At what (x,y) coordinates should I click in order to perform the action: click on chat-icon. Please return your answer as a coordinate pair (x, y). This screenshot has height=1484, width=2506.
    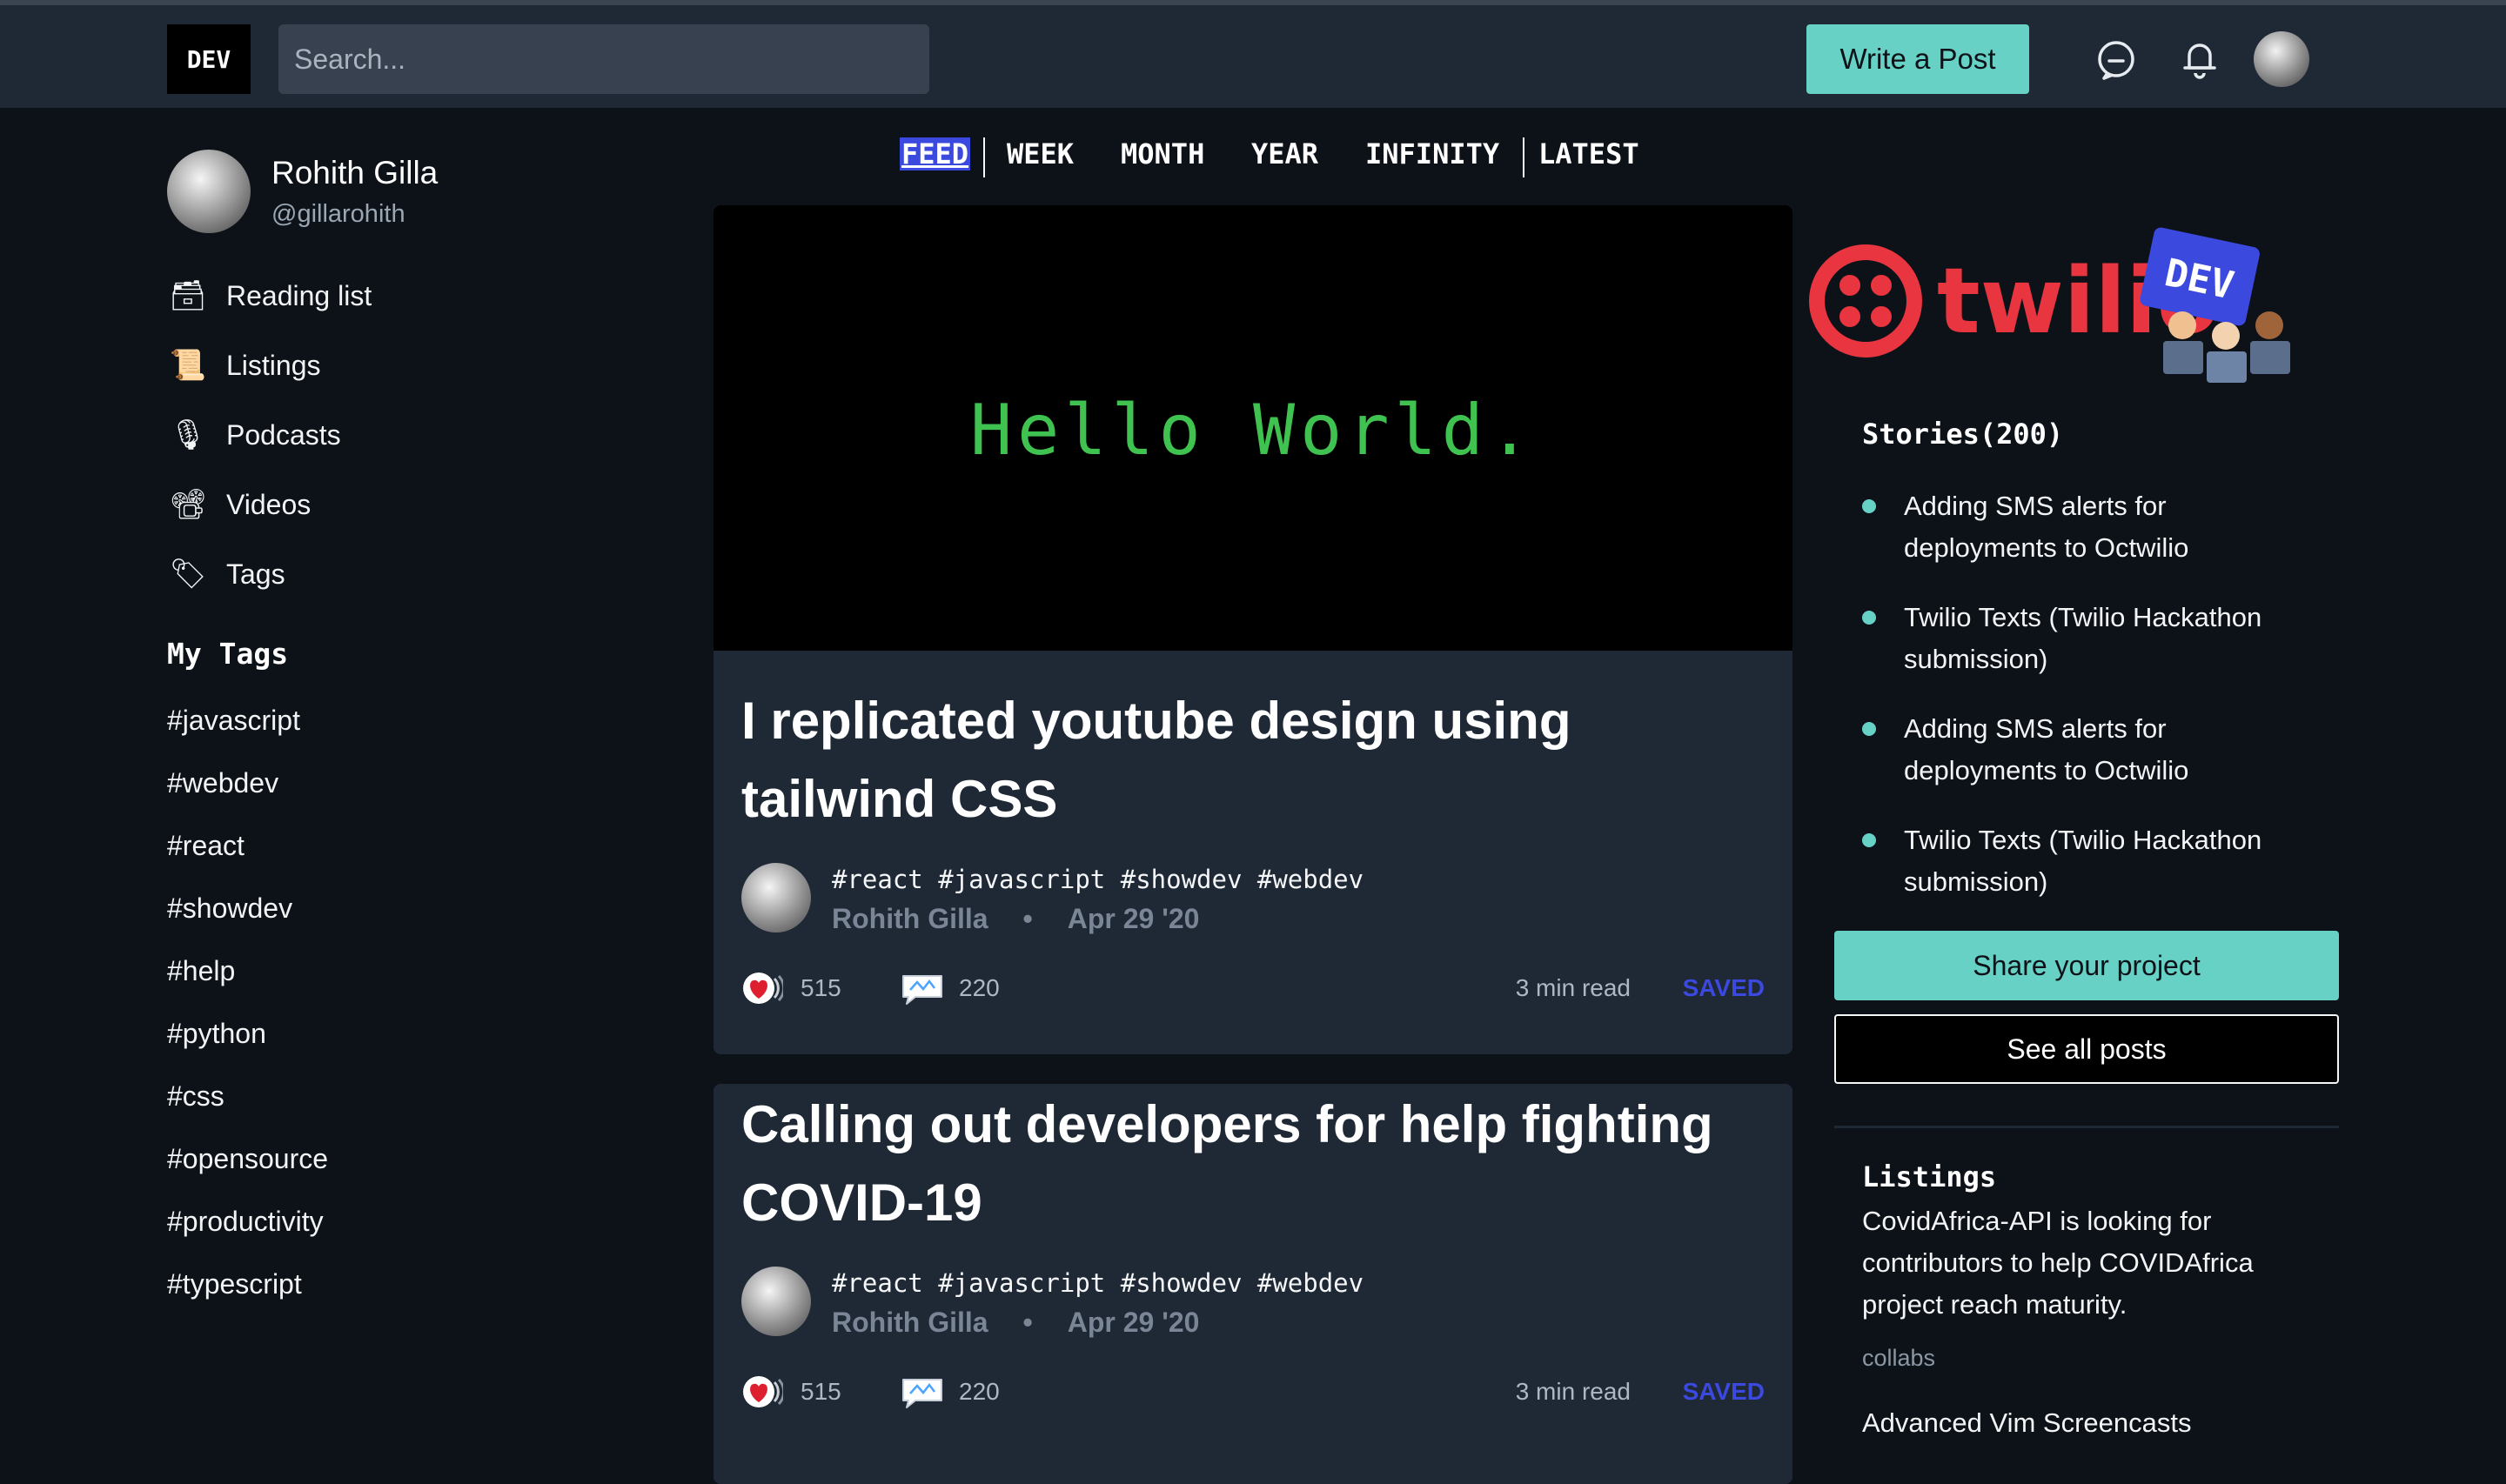
    Looking at the image, I should click on (2116, 60).